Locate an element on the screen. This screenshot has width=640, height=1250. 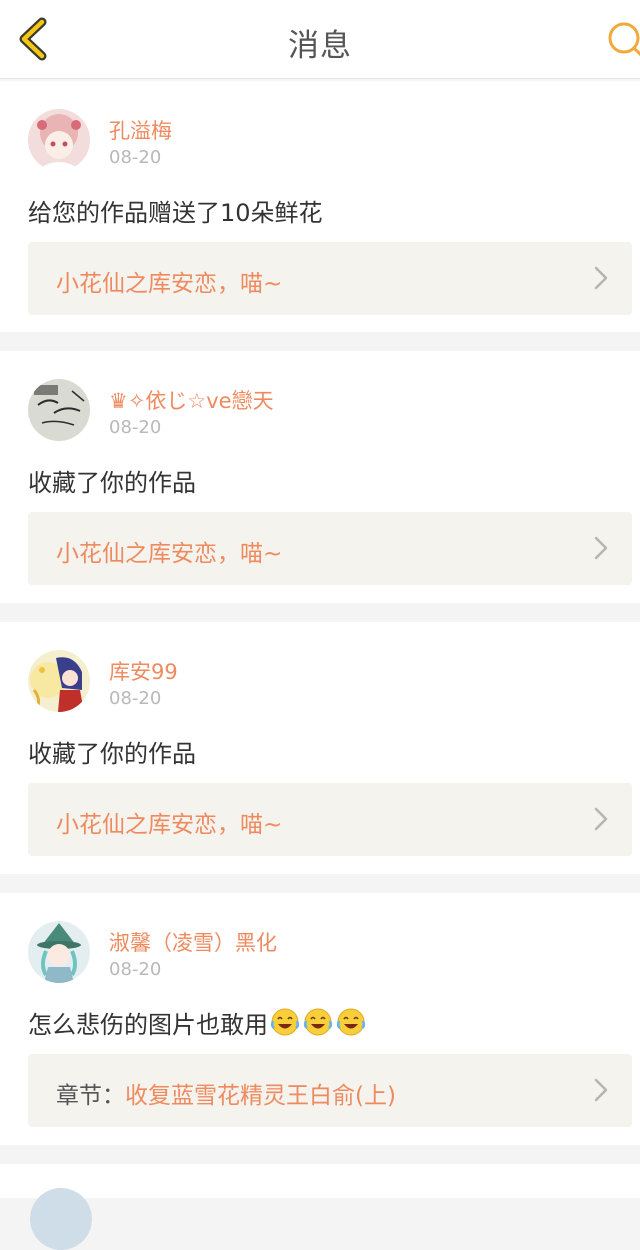
emoji-row is located at coordinates (319, 1025).